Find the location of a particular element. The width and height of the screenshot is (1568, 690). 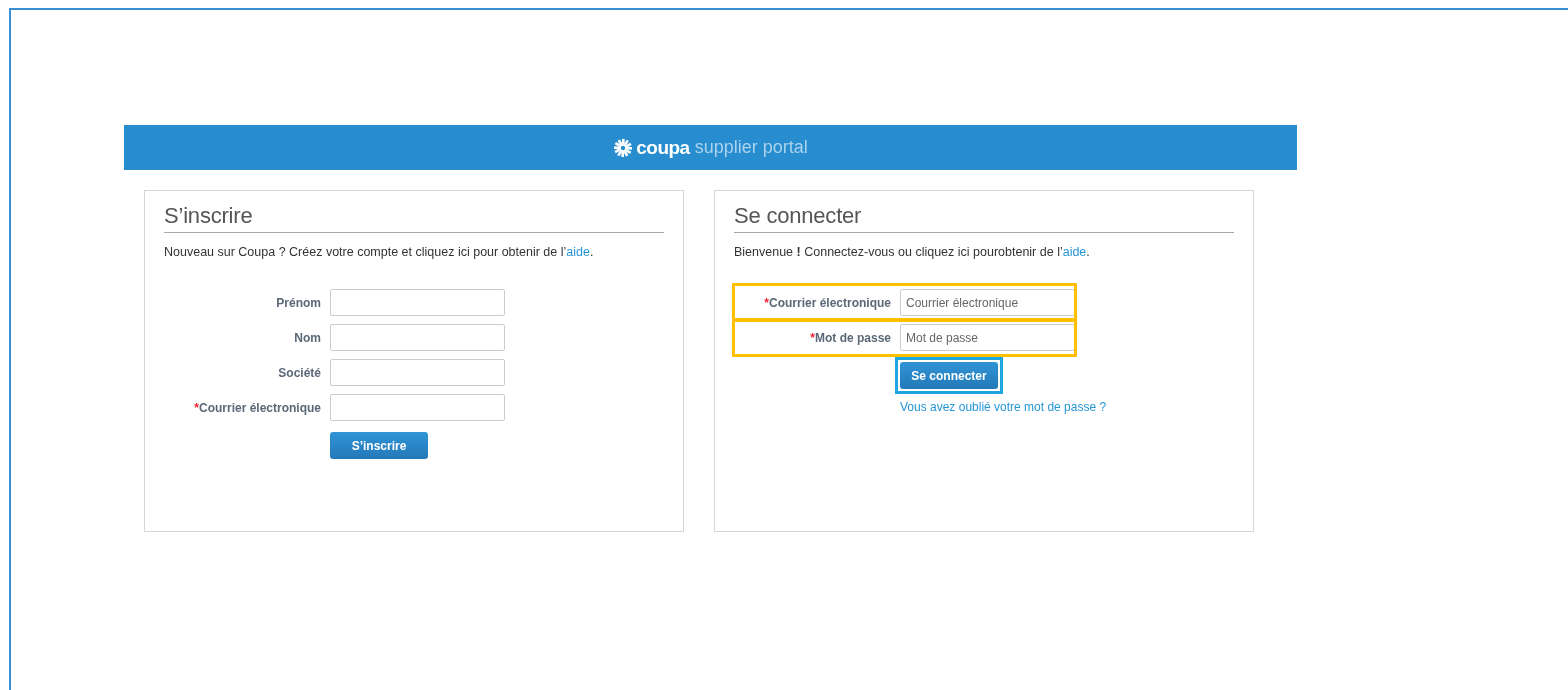

logo-subtitle: supplier portal is located at coordinates (751, 147).